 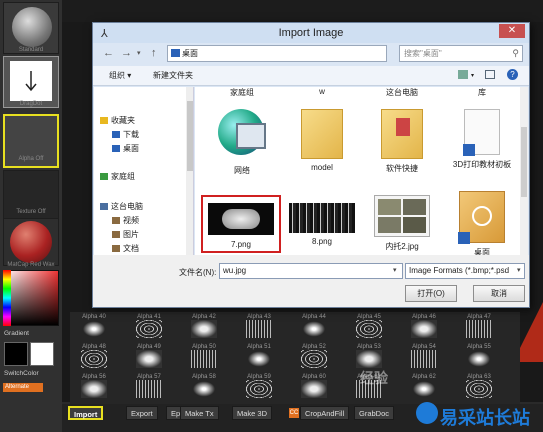 What do you see at coordinates (16, 354) in the screenshot?
I see `main-color-swatch` at bounding box center [16, 354].